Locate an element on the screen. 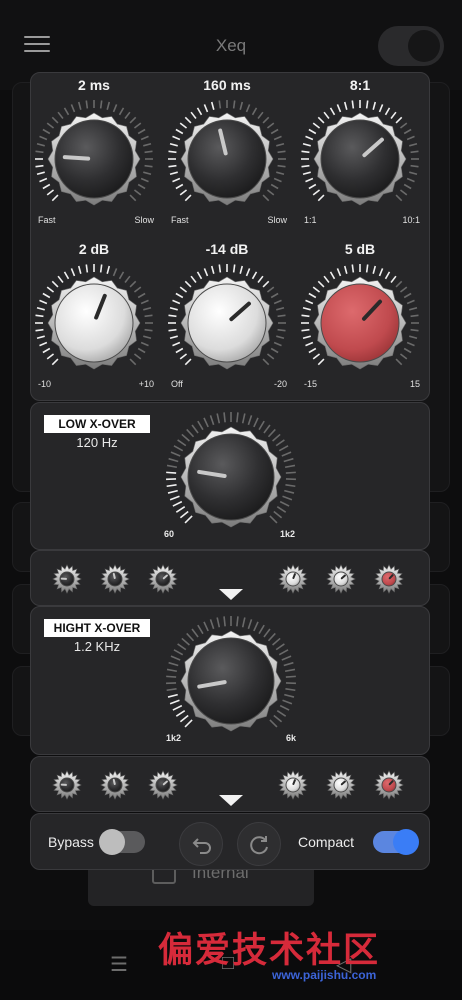  watermark-text: 偏爱技术社区 is located at coordinates (269, 950).